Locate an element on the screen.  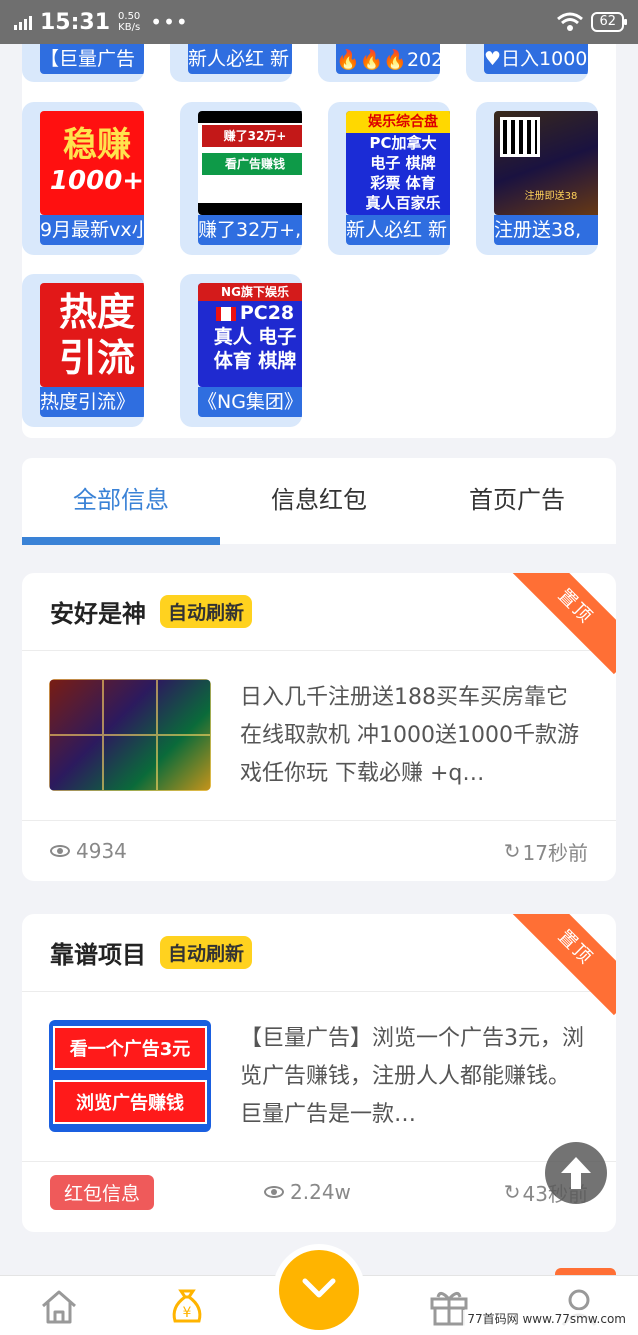
wifi-icon is located at coordinates (570, 21).